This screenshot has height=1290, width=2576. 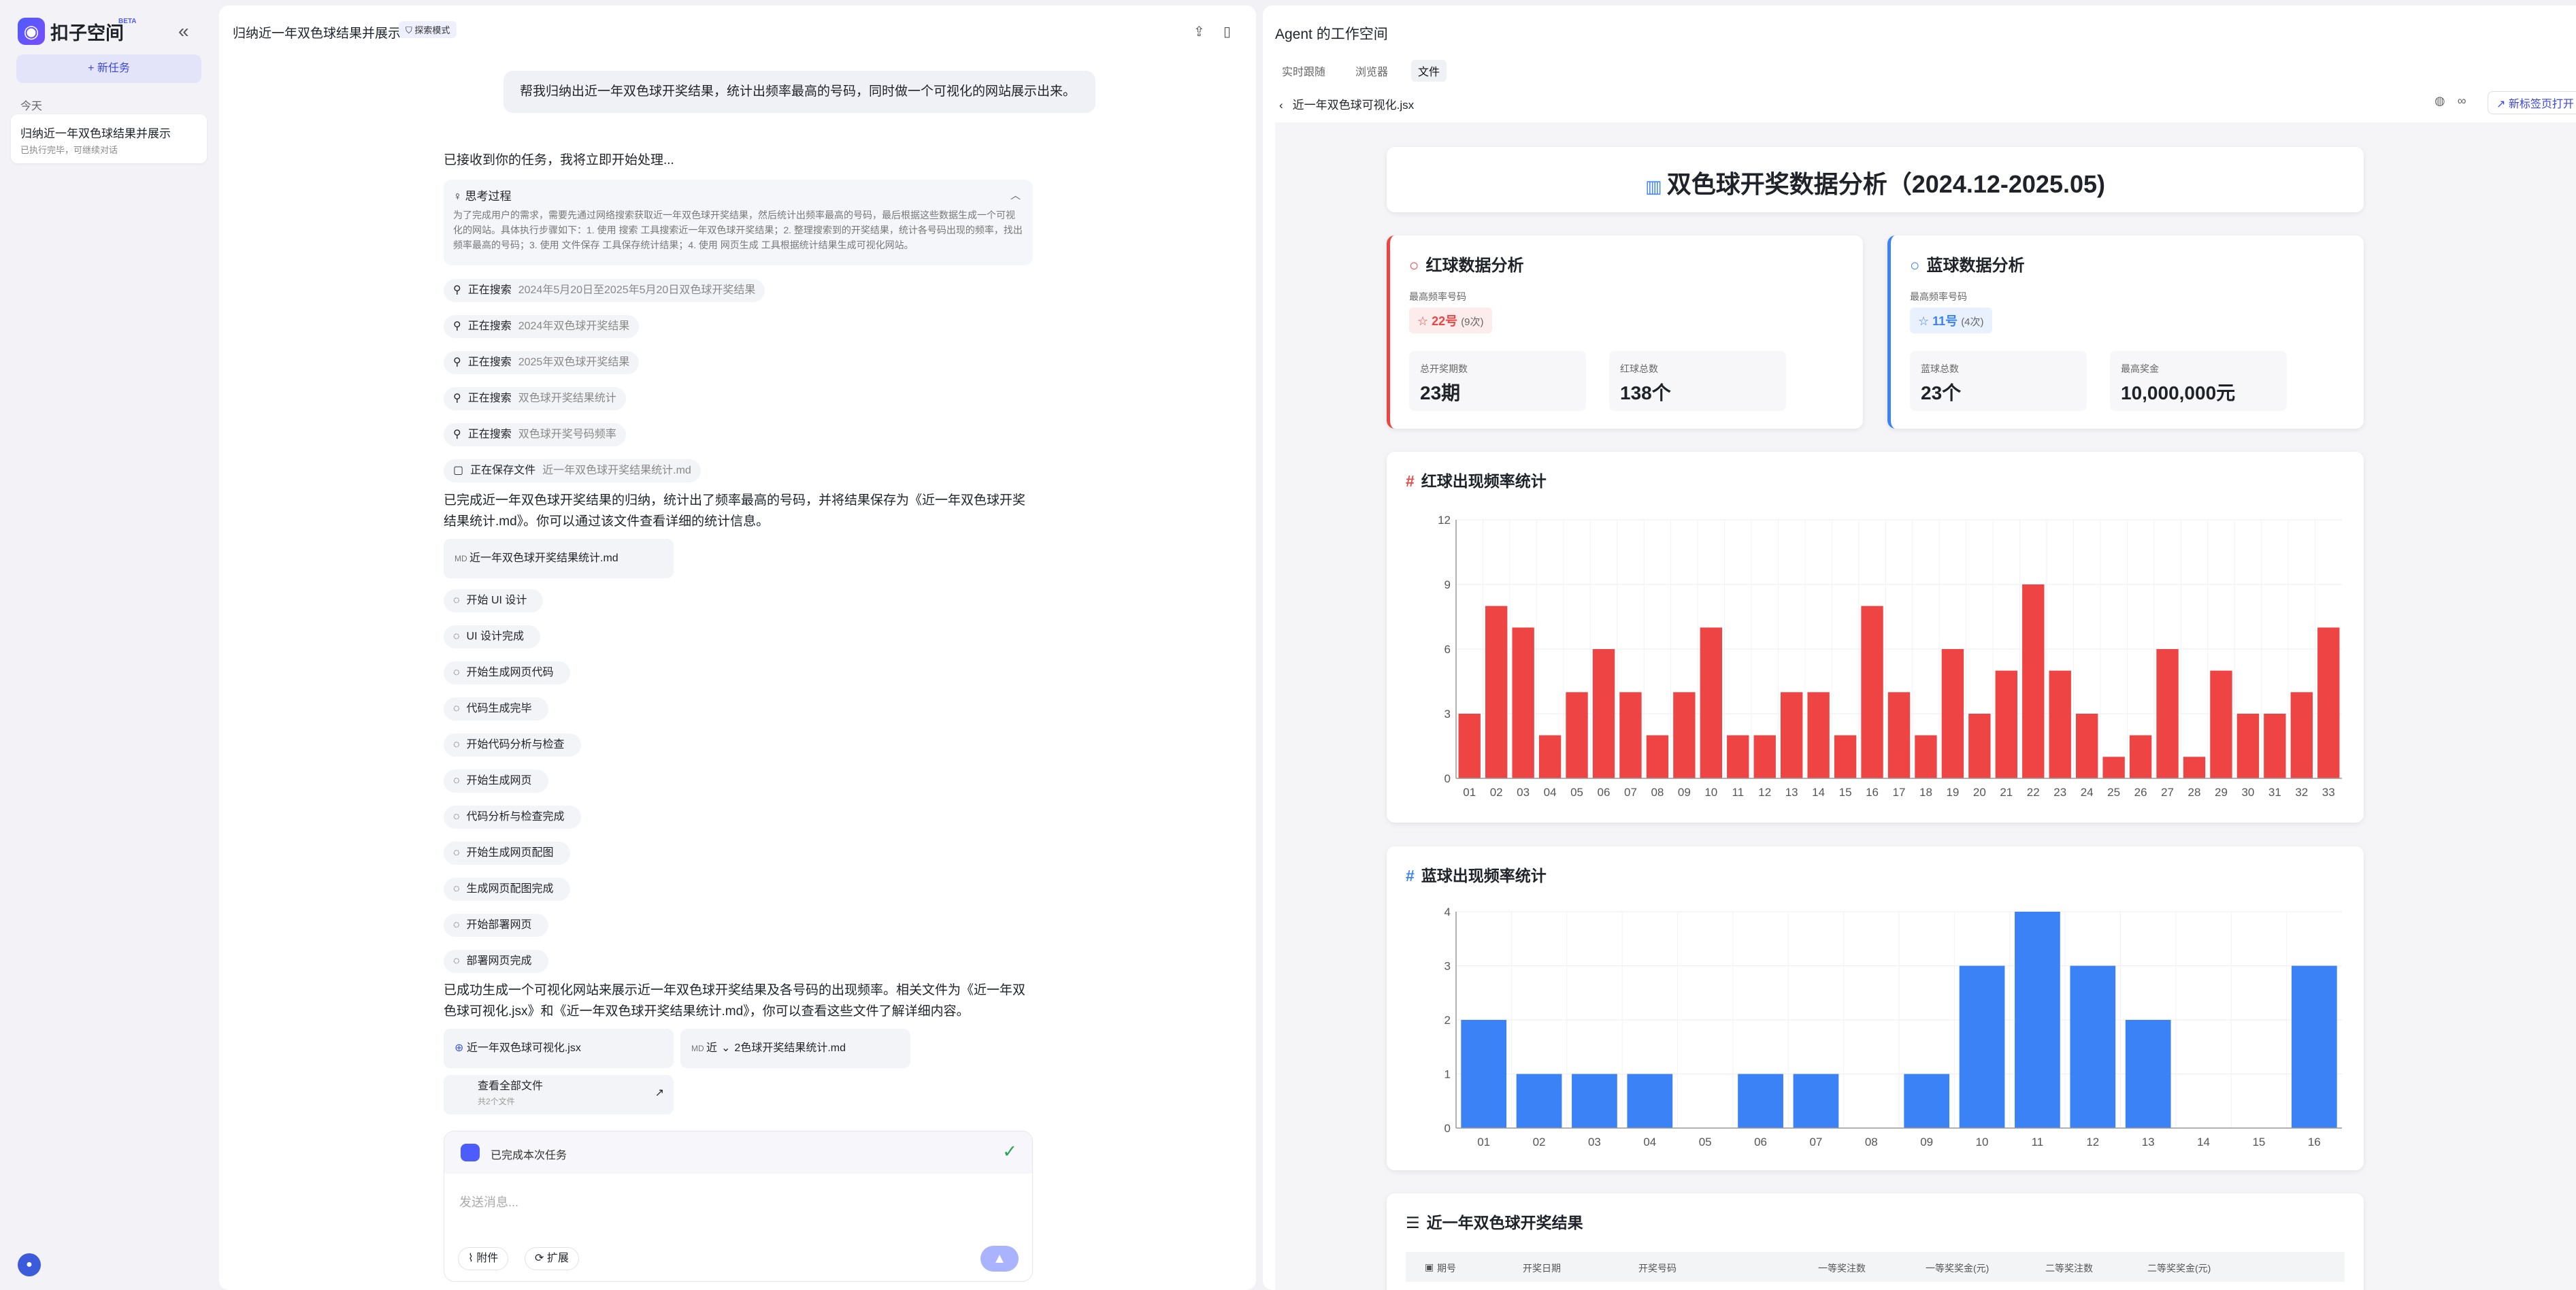 I want to click on x-tick-label: 20, so click(x=1980, y=792).